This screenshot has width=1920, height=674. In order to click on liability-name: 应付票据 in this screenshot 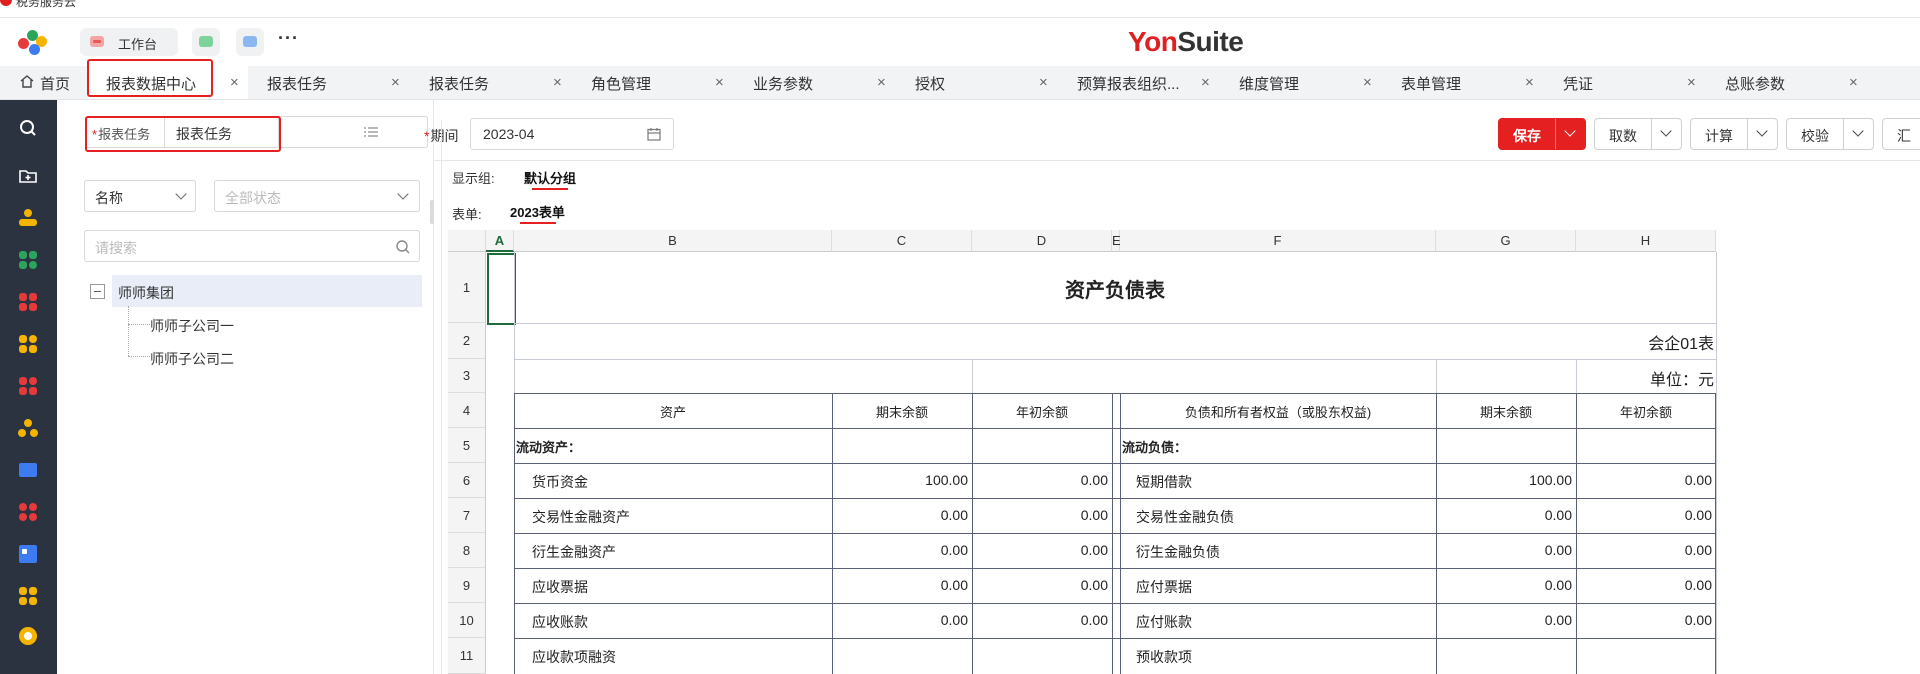, I will do `click(1281, 587)`.